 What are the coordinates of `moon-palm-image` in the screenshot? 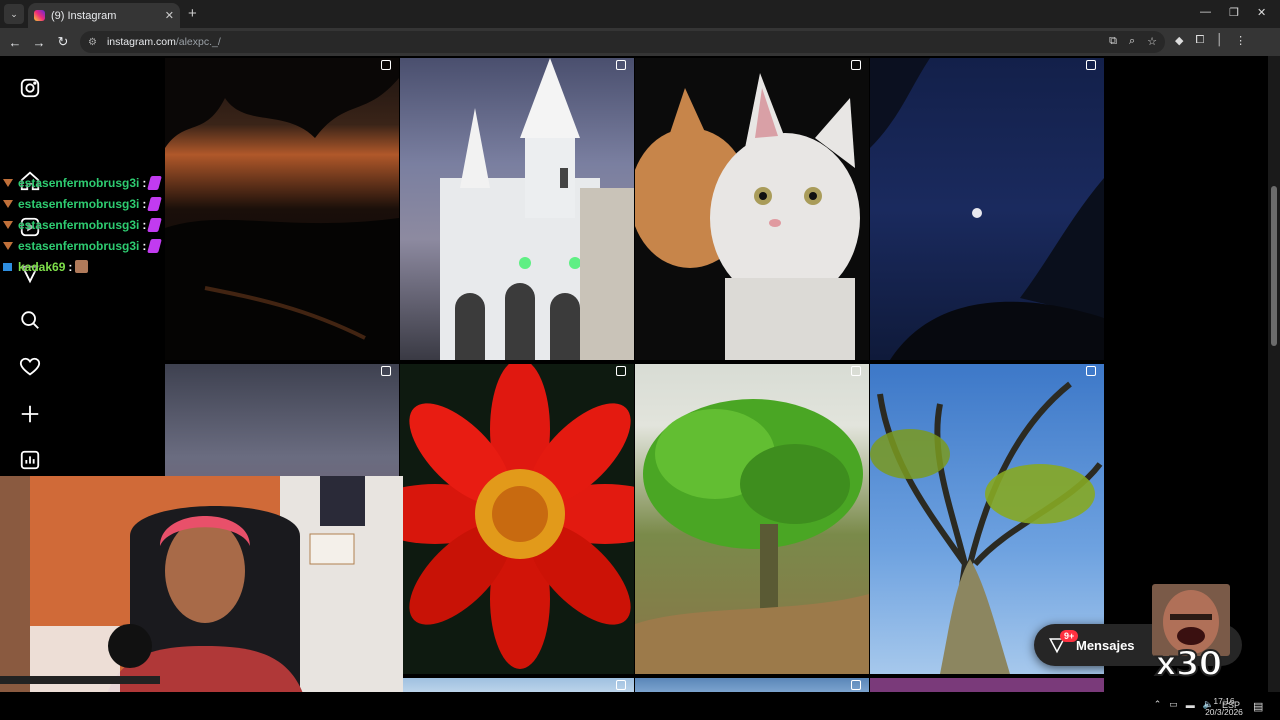 It's located at (987, 209).